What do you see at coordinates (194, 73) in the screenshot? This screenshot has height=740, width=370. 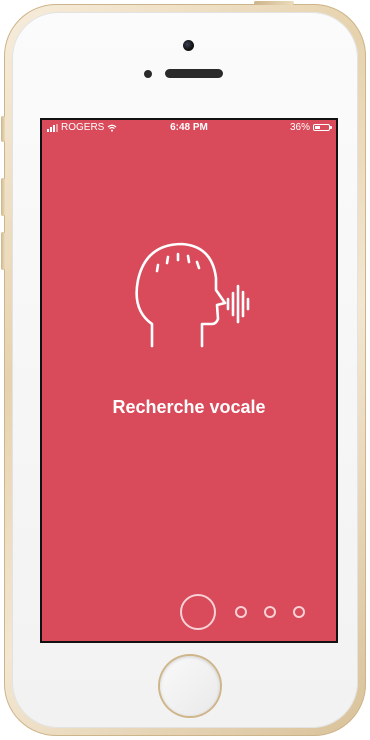 I see `earpiece-speaker` at bounding box center [194, 73].